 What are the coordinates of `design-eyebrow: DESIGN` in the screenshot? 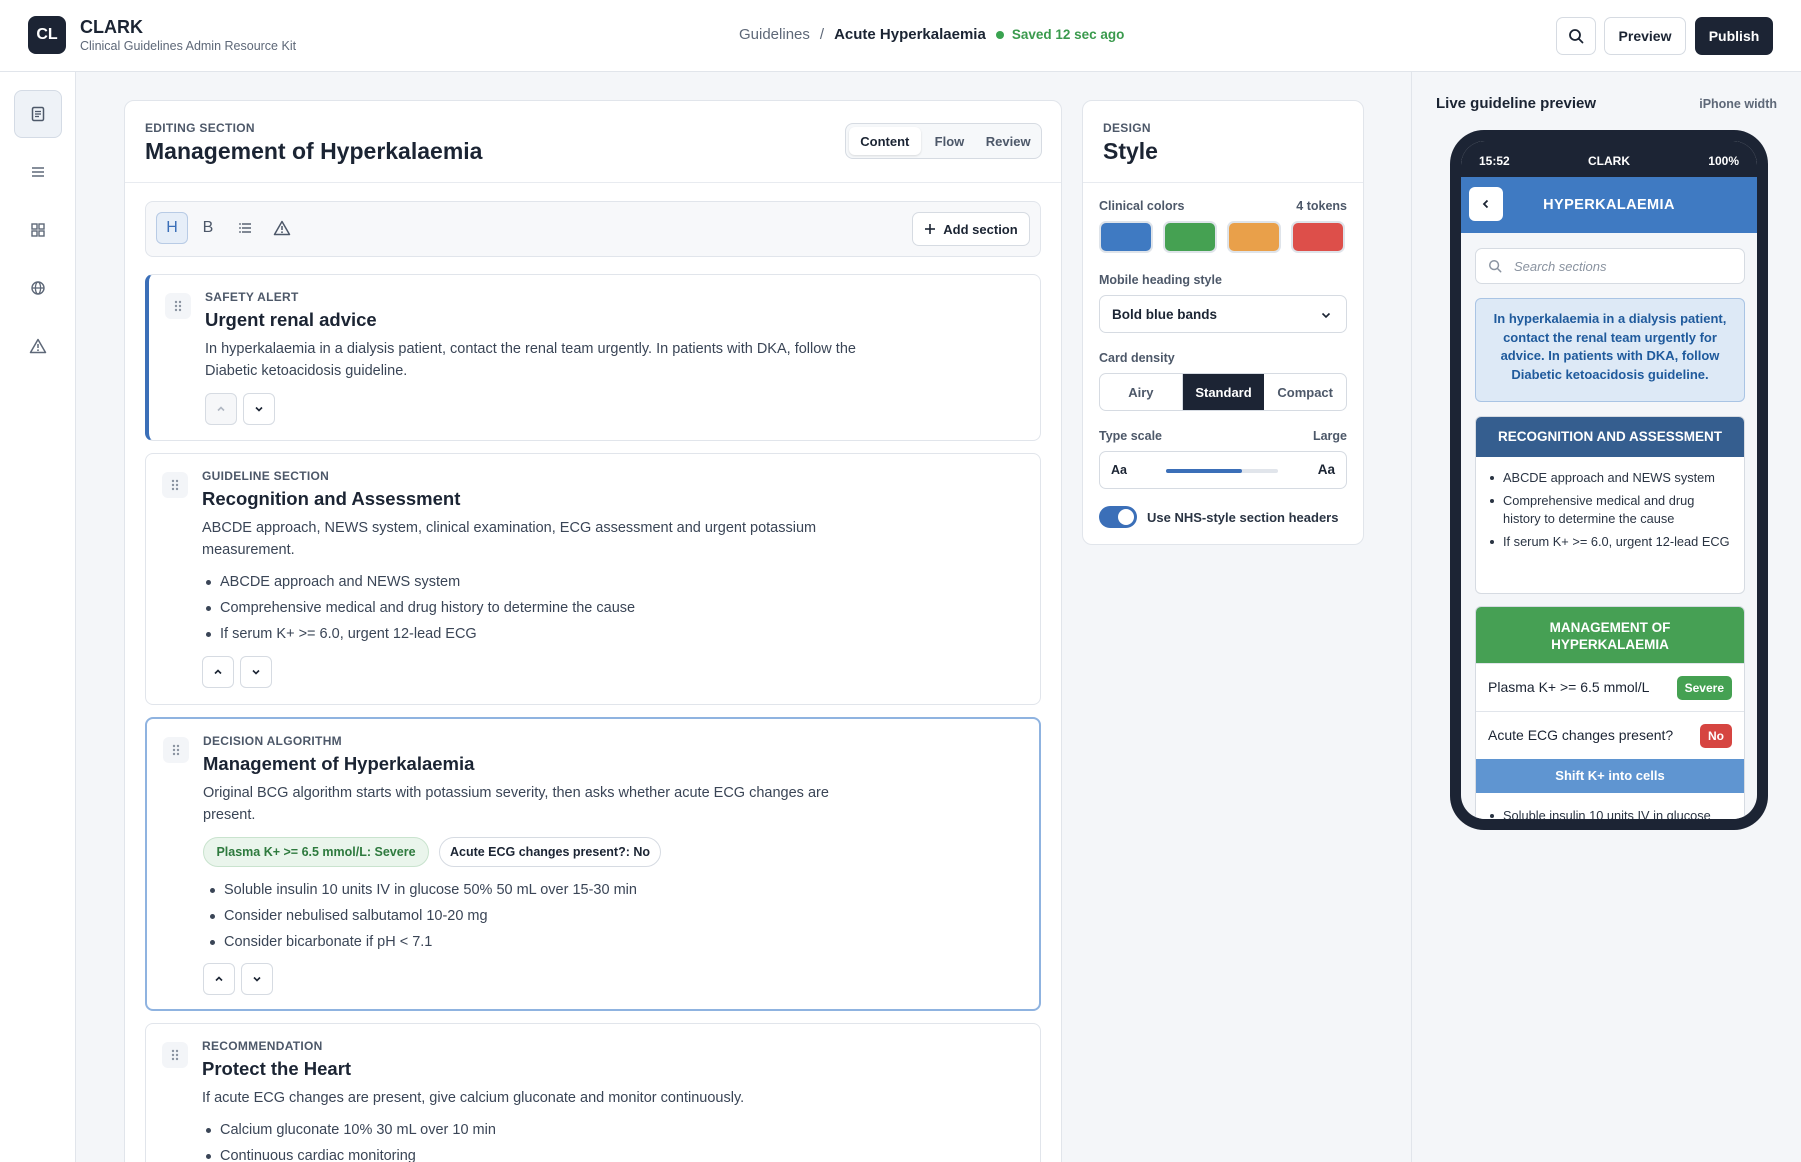 It's located at (1127, 128).